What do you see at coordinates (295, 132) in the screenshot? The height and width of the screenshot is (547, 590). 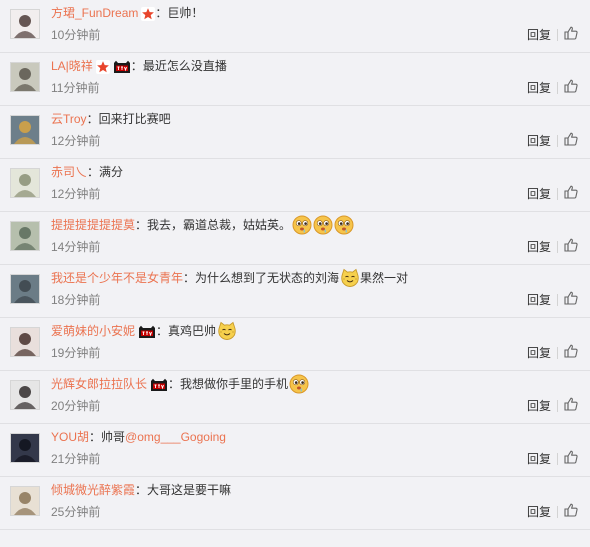 I see `comment-item: 云Troy ： 回来打比赛吧 12分钟前 回复` at bounding box center [295, 132].